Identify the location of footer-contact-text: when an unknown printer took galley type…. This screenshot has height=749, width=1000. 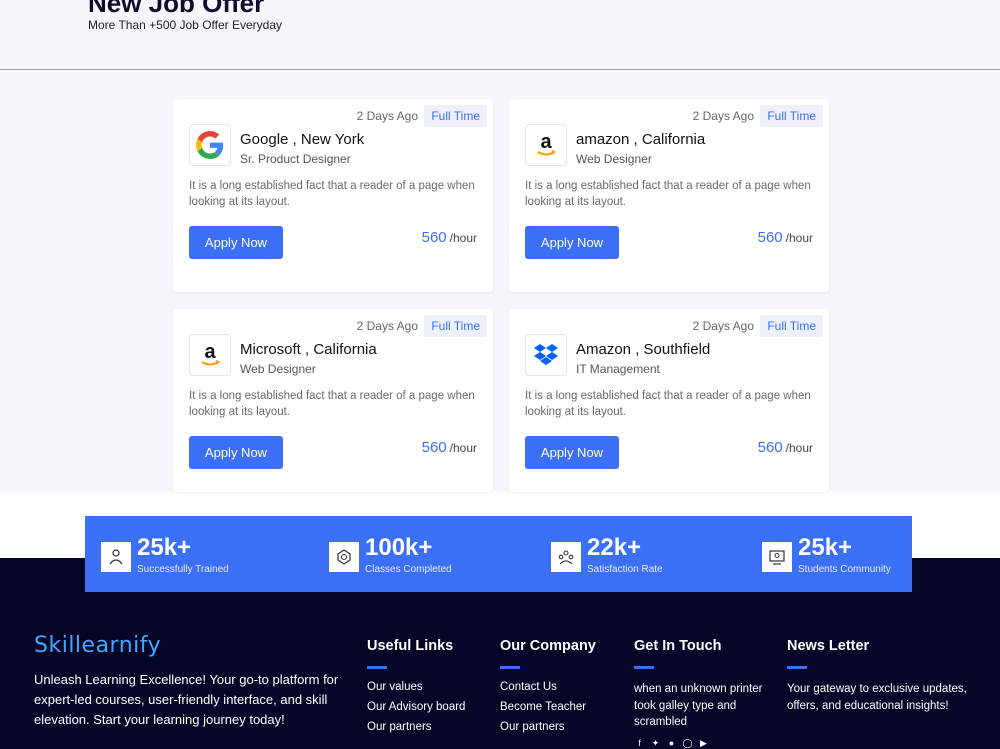
(698, 705).